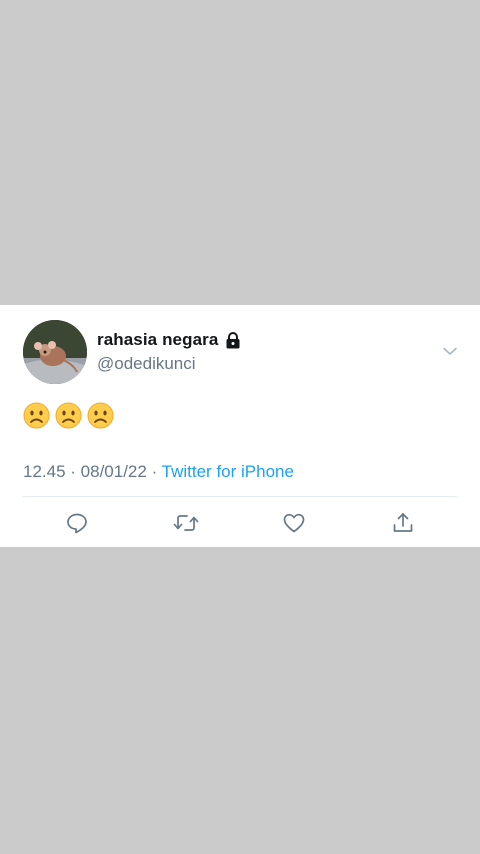  I want to click on tweet-source-link: Twitter for iPhone, so click(228, 471).